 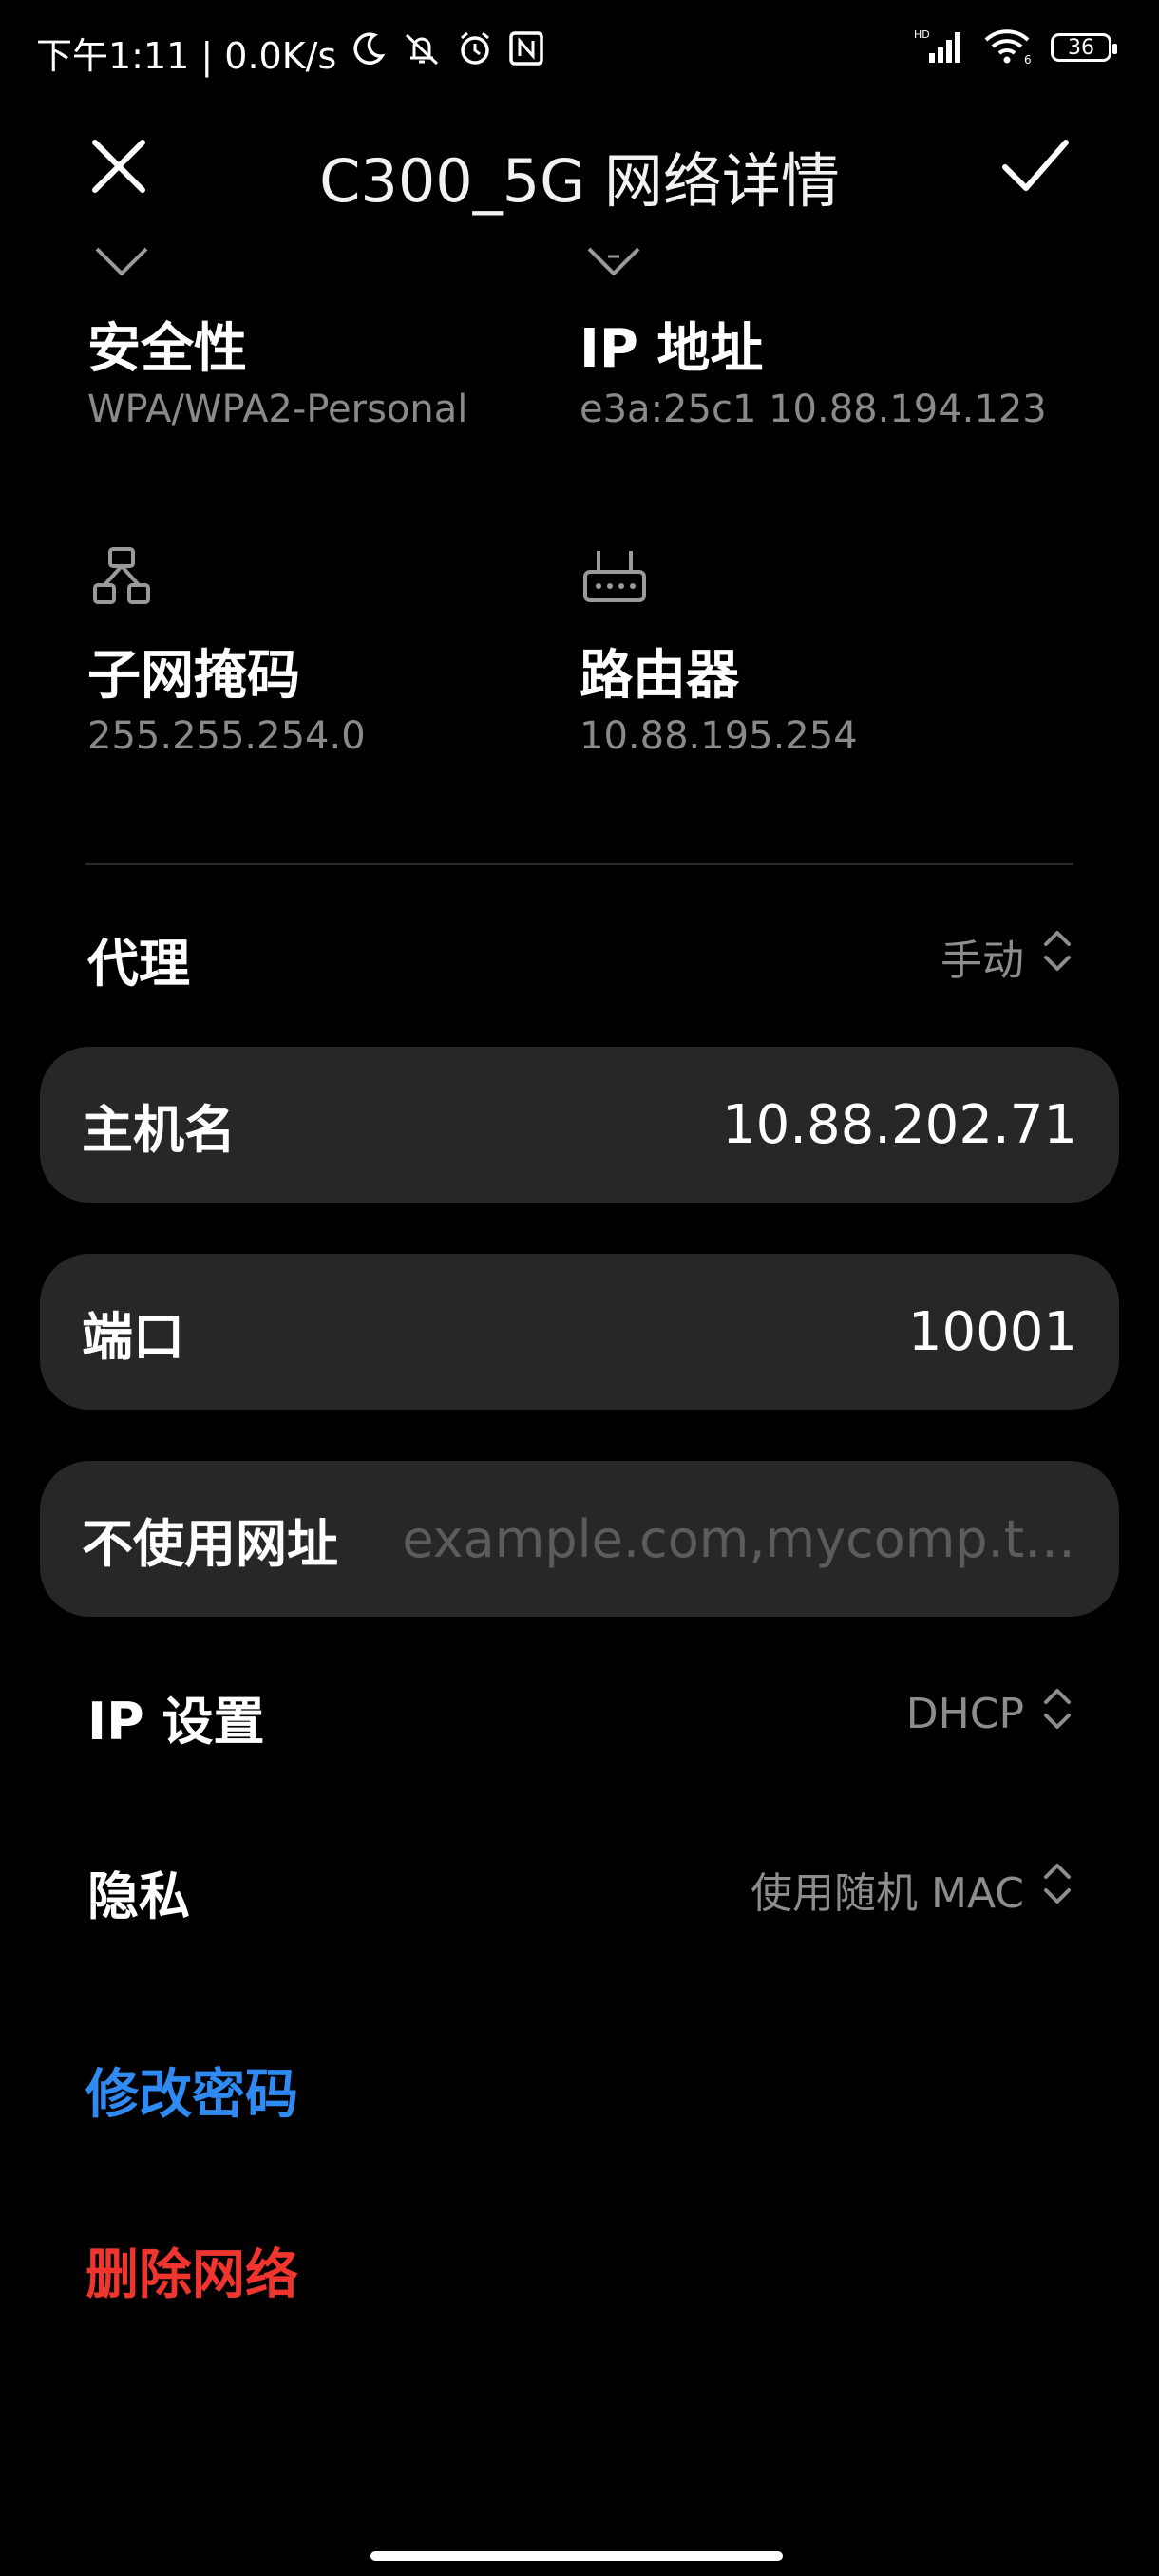 What do you see at coordinates (719, 736) in the screenshot?
I see `router-value: 10.88.195.254` at bounding box center [719, 736].